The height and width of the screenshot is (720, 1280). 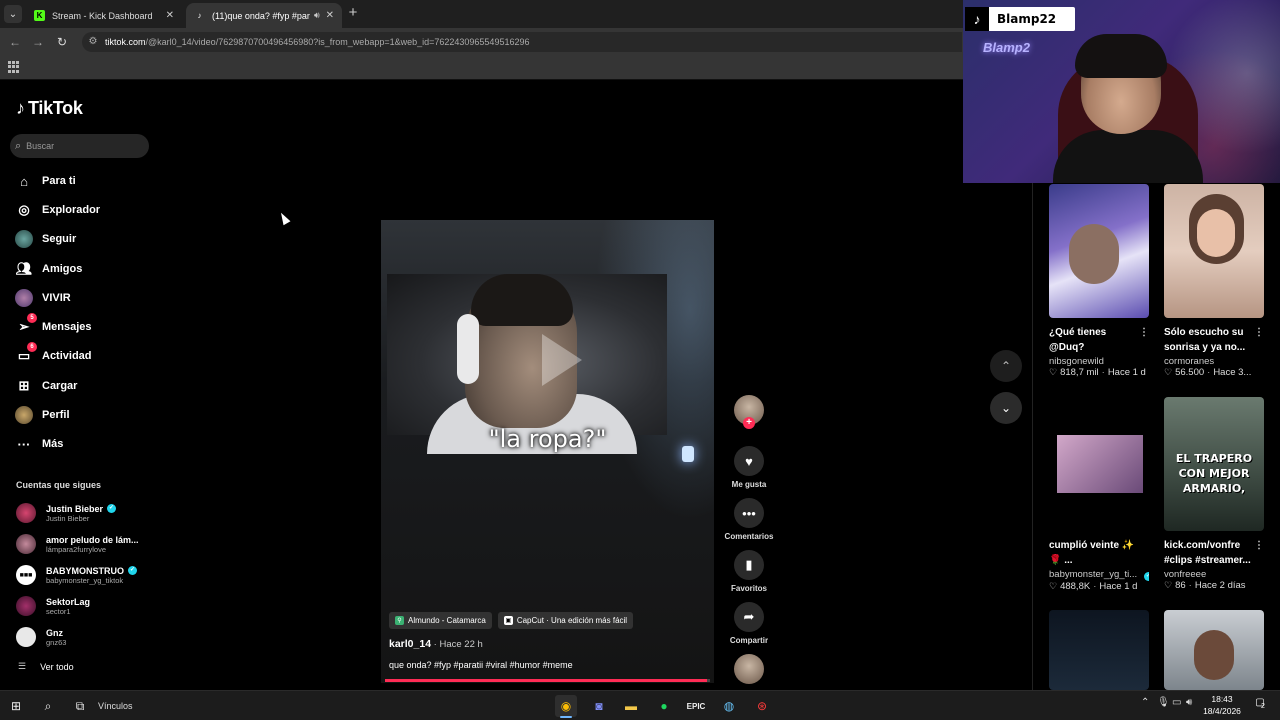 I want to click on home-icon: ⌂, so click(x=24, y=181).